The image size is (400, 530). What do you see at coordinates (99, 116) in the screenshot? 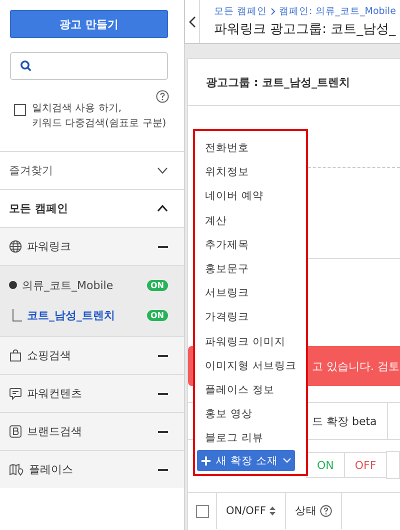
I see `exact-match-label: 일치검색 사용 하기, 키워드 다중검색(쉼표로 구분)` at bounding box center [99, 116].